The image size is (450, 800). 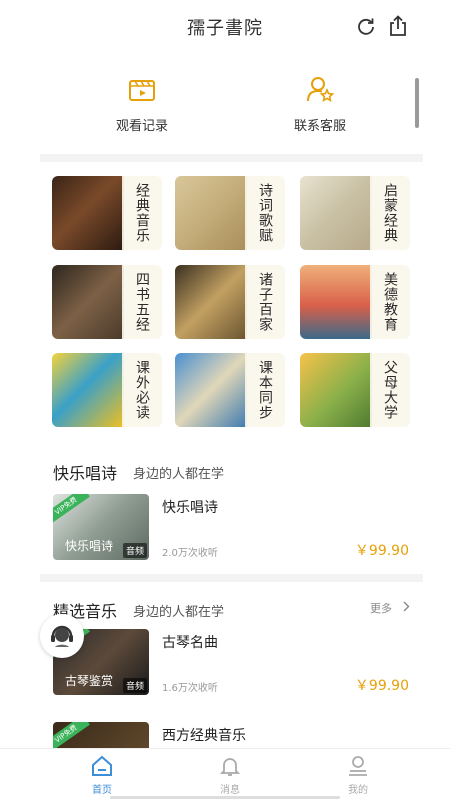 I want to click on tab-home: 首页, so click(x=102, y=774).